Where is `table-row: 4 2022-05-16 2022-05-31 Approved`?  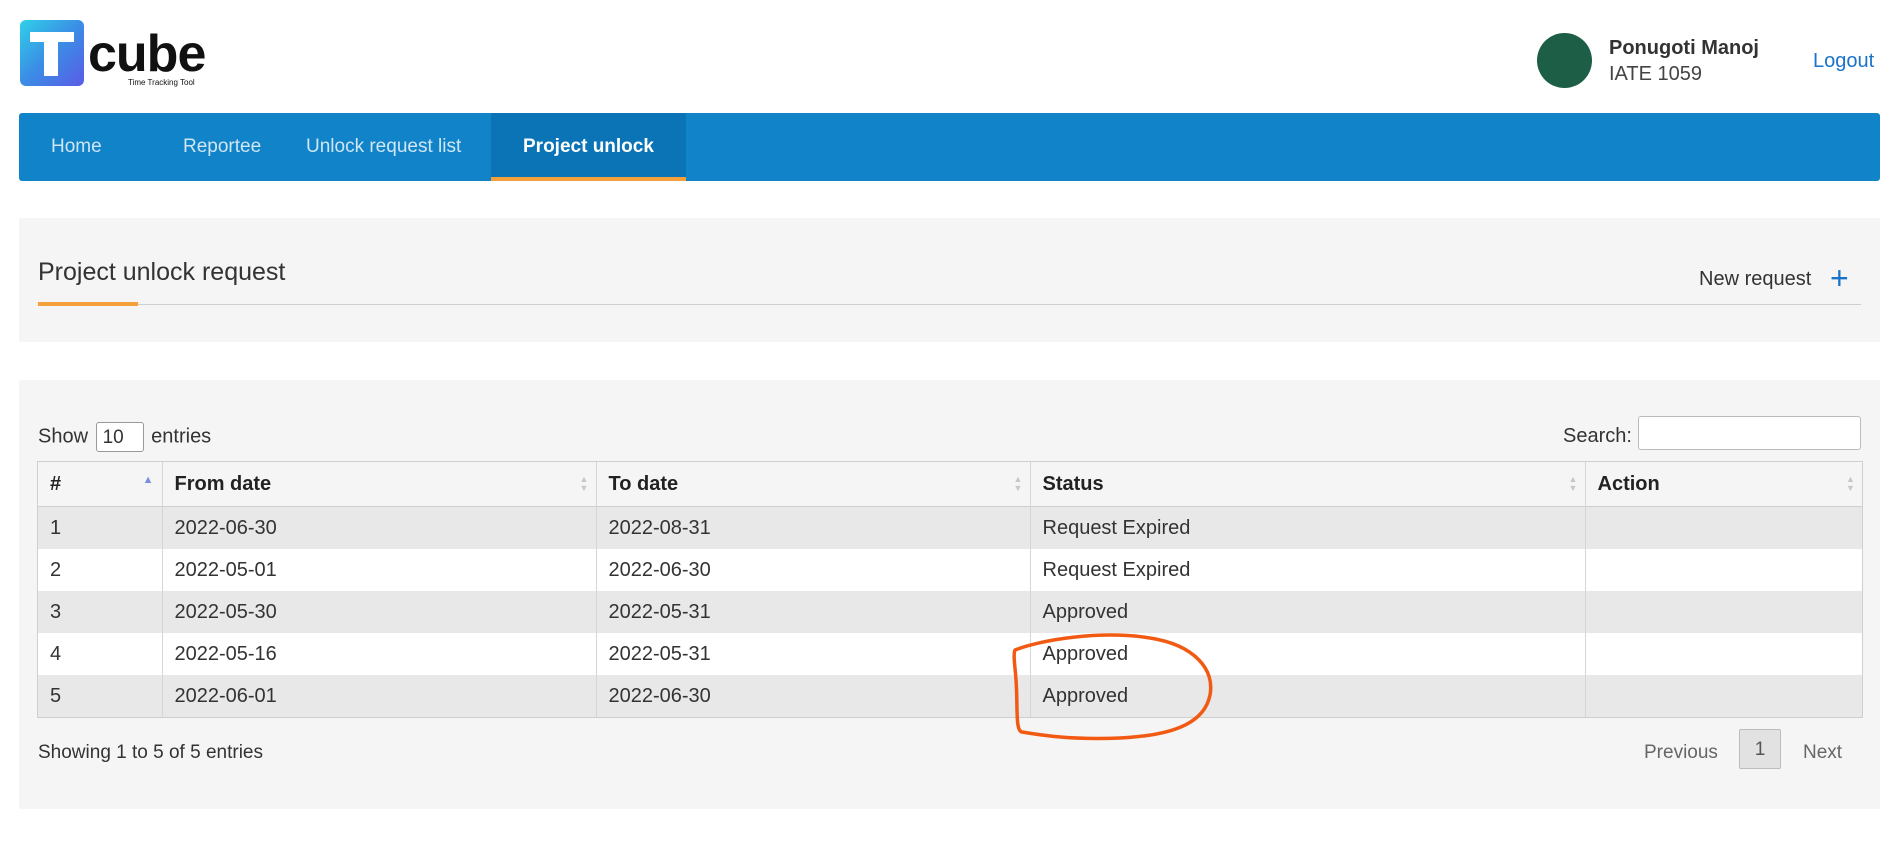 table-row: 4 2022-05-16 2022-05-31 Approved is located at coordinates (950, 654).